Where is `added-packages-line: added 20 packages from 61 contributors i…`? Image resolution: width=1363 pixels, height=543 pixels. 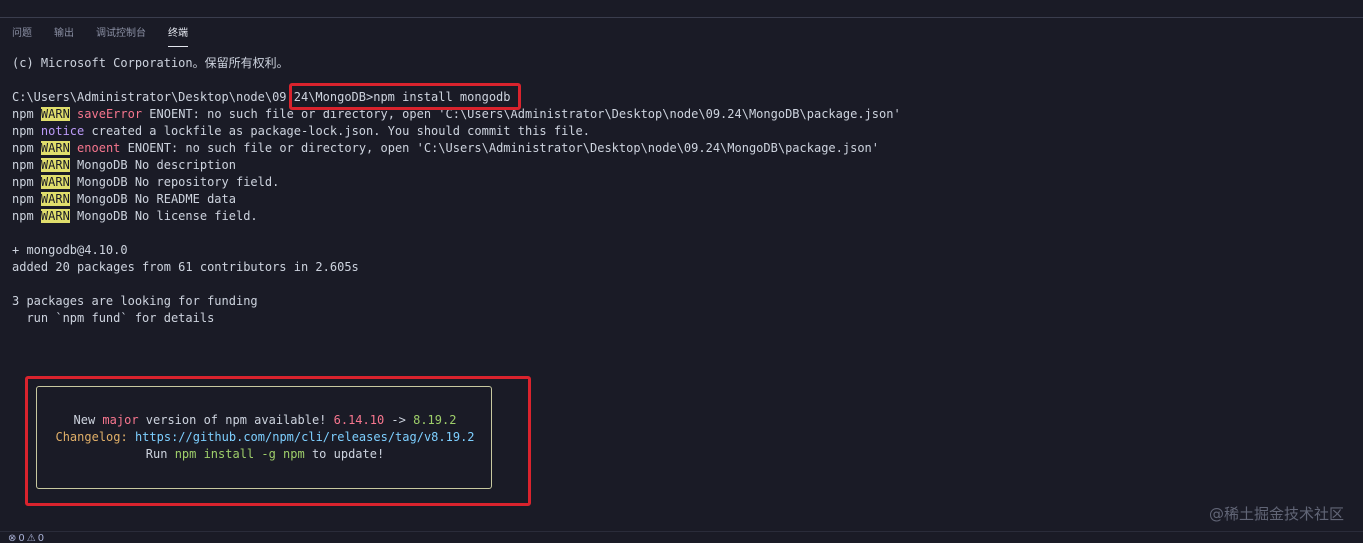 added-packages-line: added 20 packages from 61 contributors i… is located at coordinates (185, 267).